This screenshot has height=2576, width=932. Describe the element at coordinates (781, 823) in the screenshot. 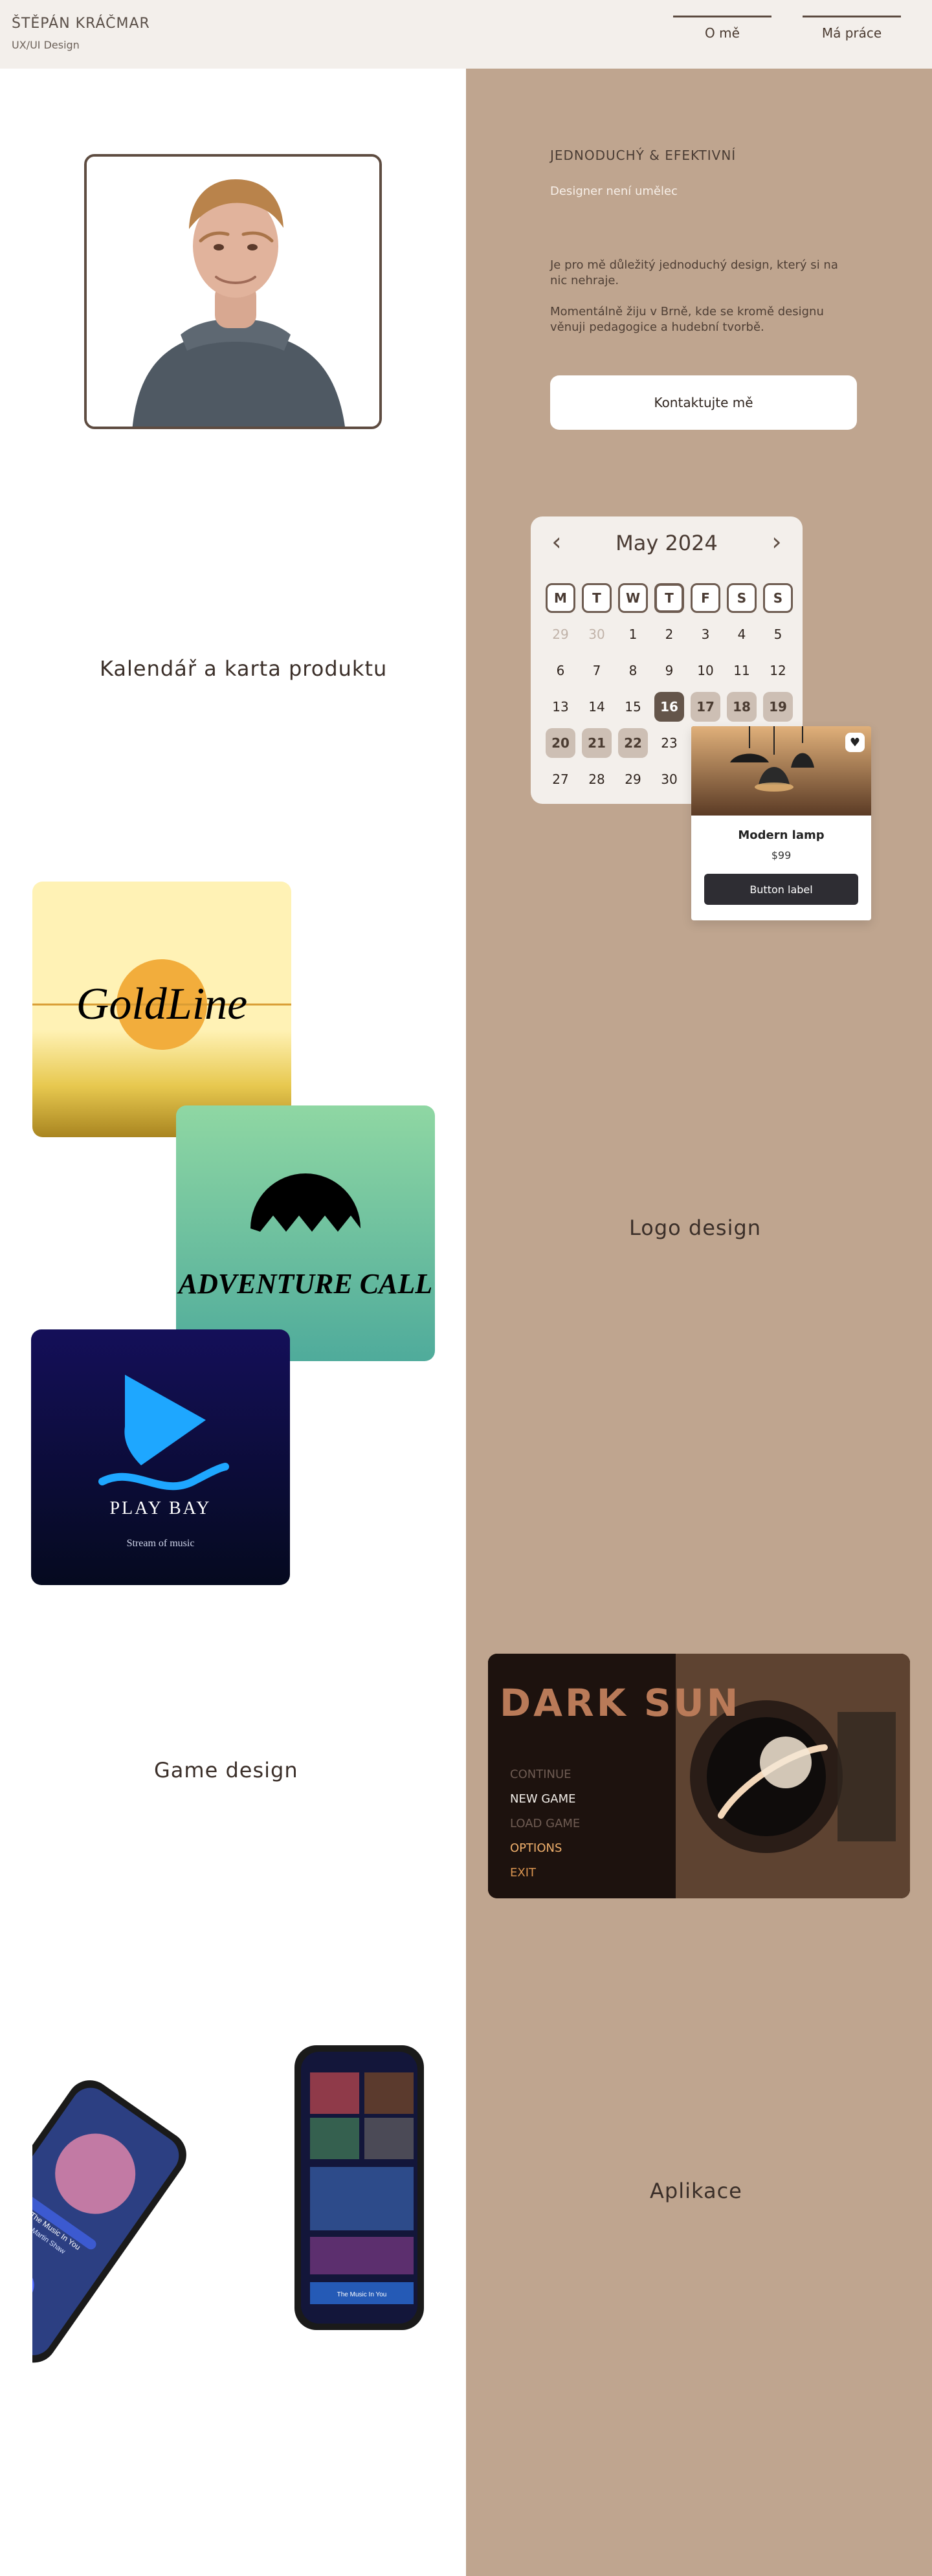

I see `product-card: ♥ Modern lamp $99 Button label` at that location.